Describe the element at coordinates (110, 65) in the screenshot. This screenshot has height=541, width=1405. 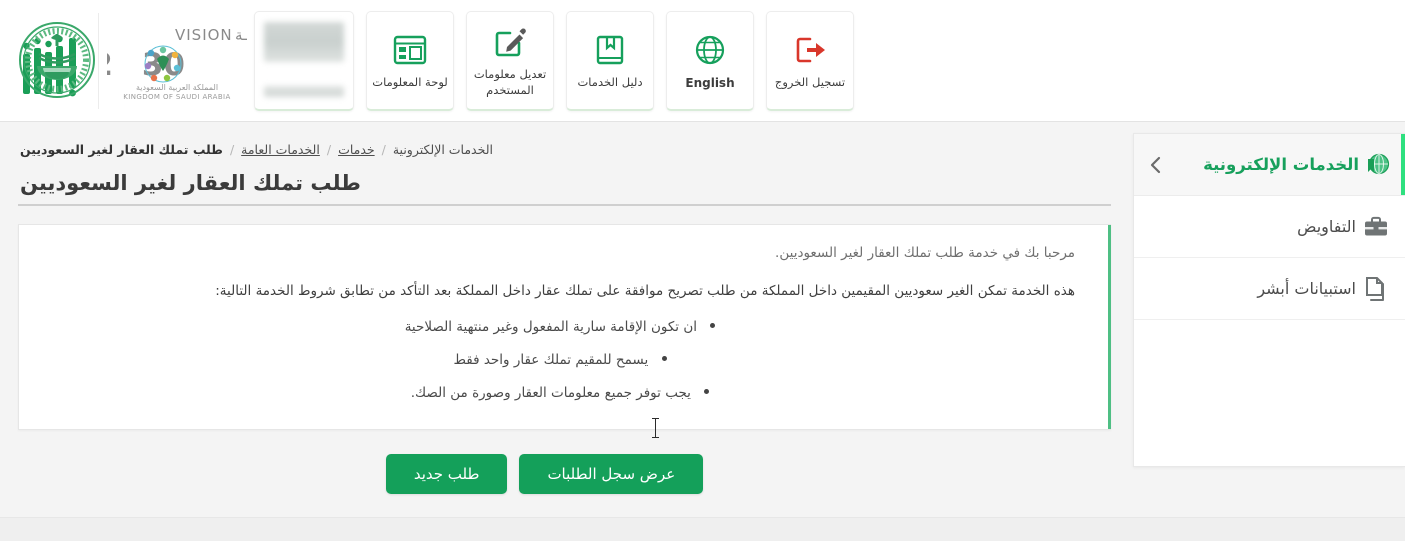
I see `svg-text: 2` at that location.